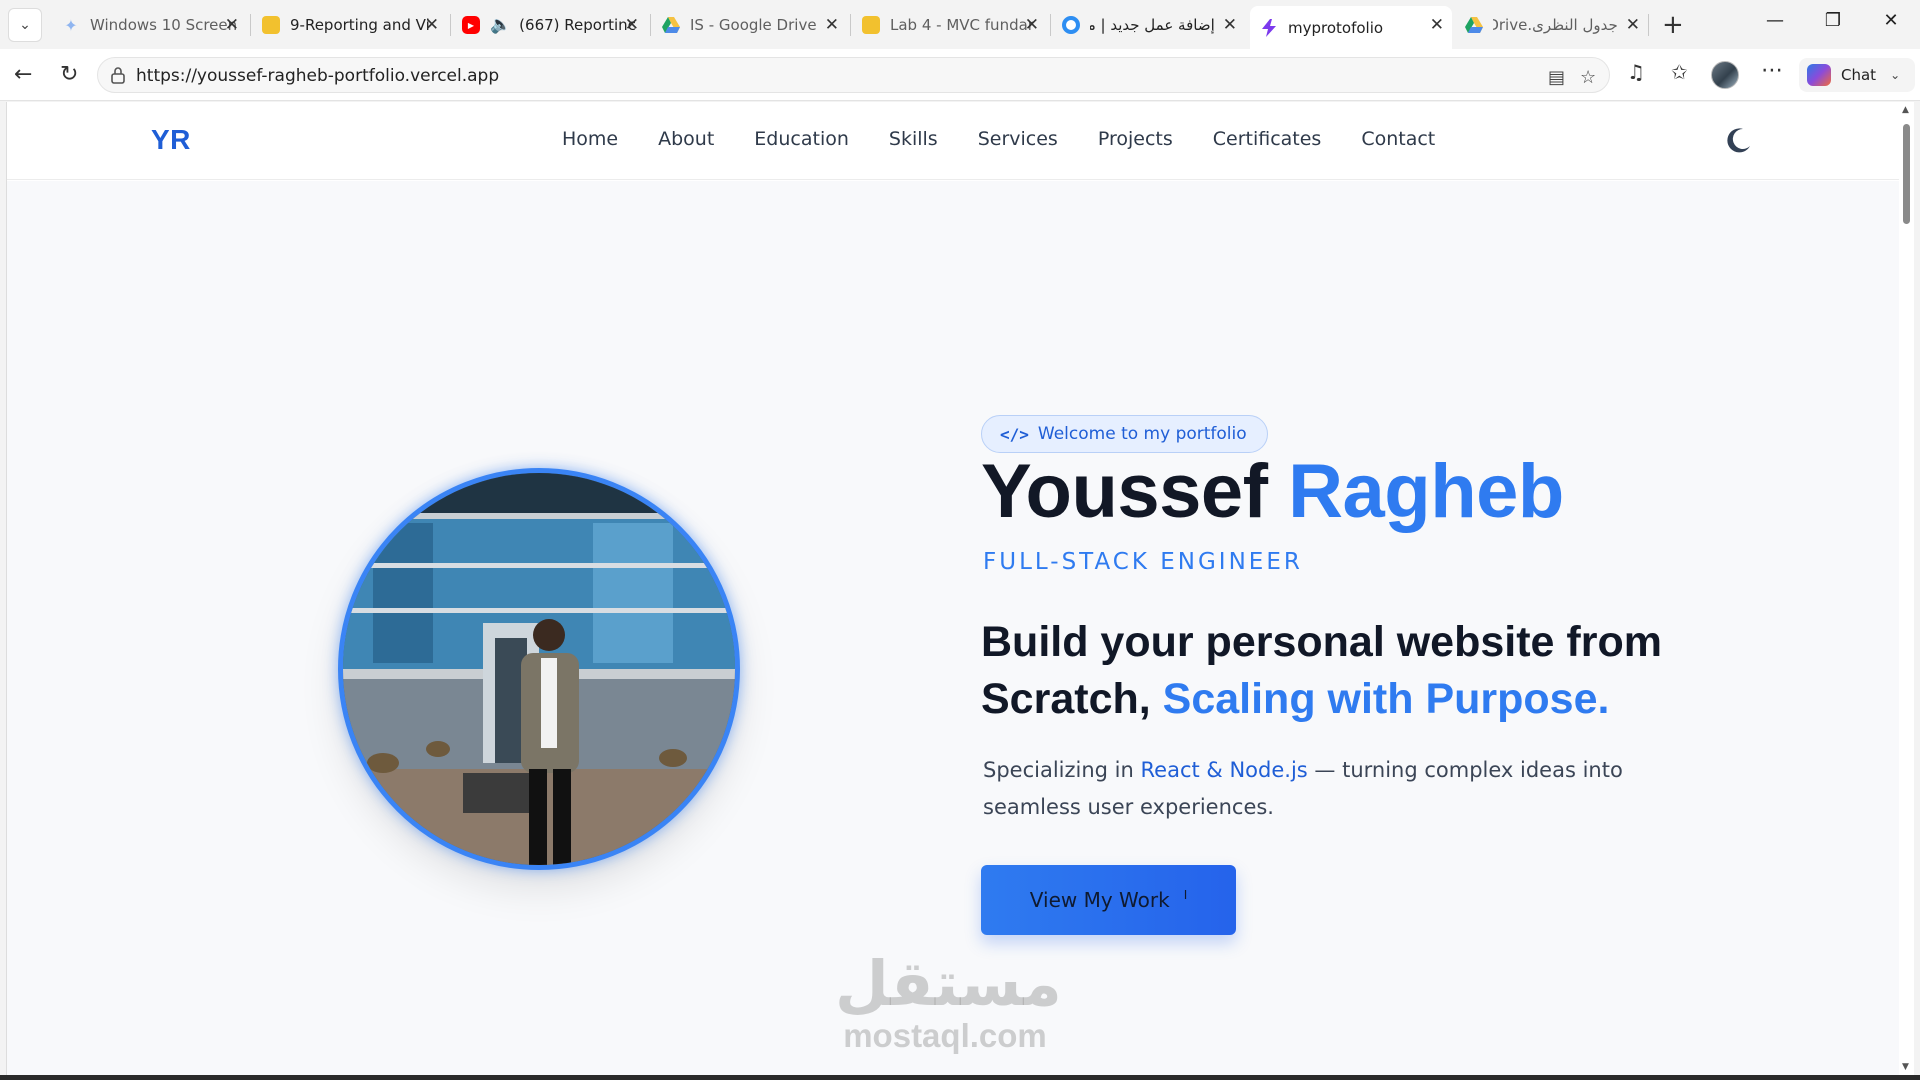  Describe the element at coordinates (1738, 141) in the screenshot. I see `dark-mode-toggle-moon-icon` at that location.